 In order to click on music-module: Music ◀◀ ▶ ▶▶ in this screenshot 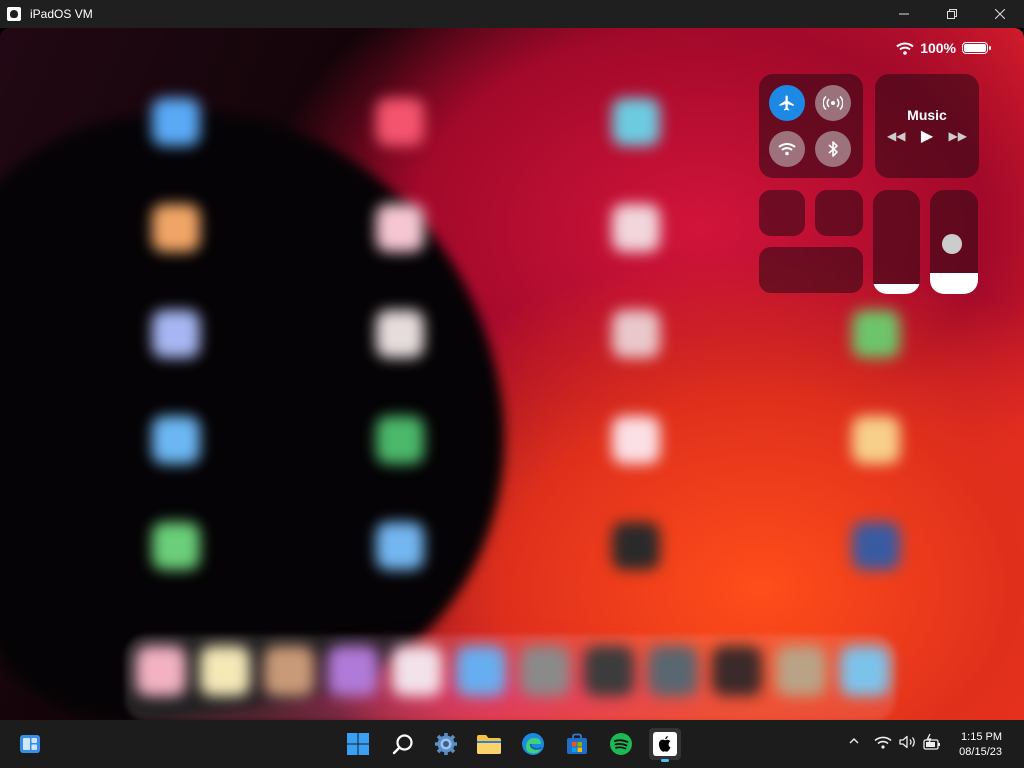, I will do `click(927, 126)`.